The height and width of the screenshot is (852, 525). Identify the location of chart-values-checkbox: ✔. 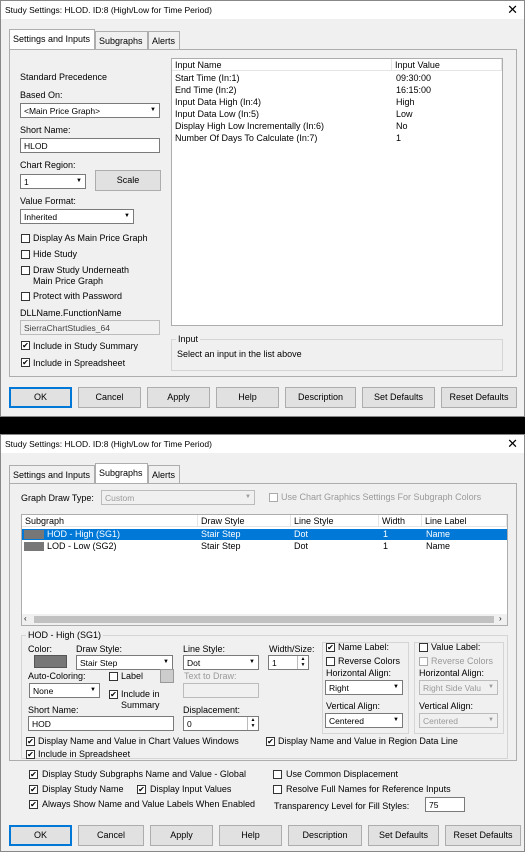
(30, 741).